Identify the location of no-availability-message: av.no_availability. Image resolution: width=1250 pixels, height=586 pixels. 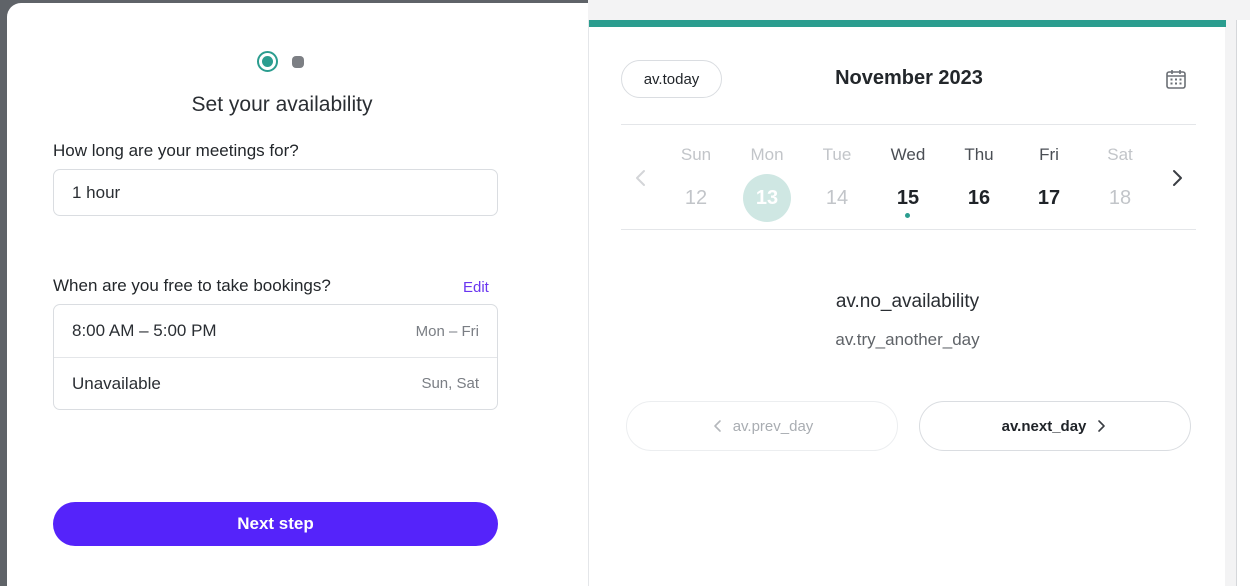
(907, 301).